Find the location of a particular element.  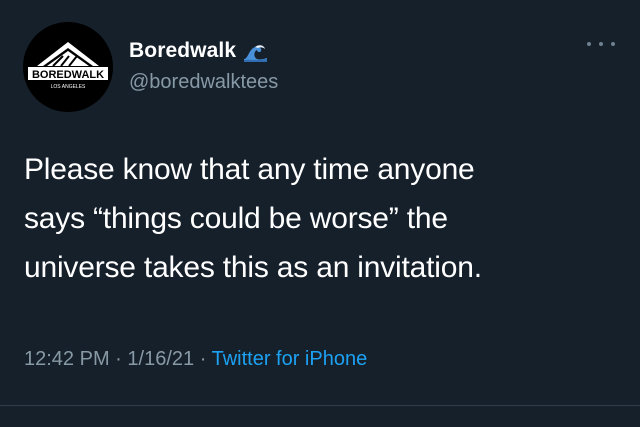

logo-wordmark: BOREDWALK is located at coordinates (68, 75).